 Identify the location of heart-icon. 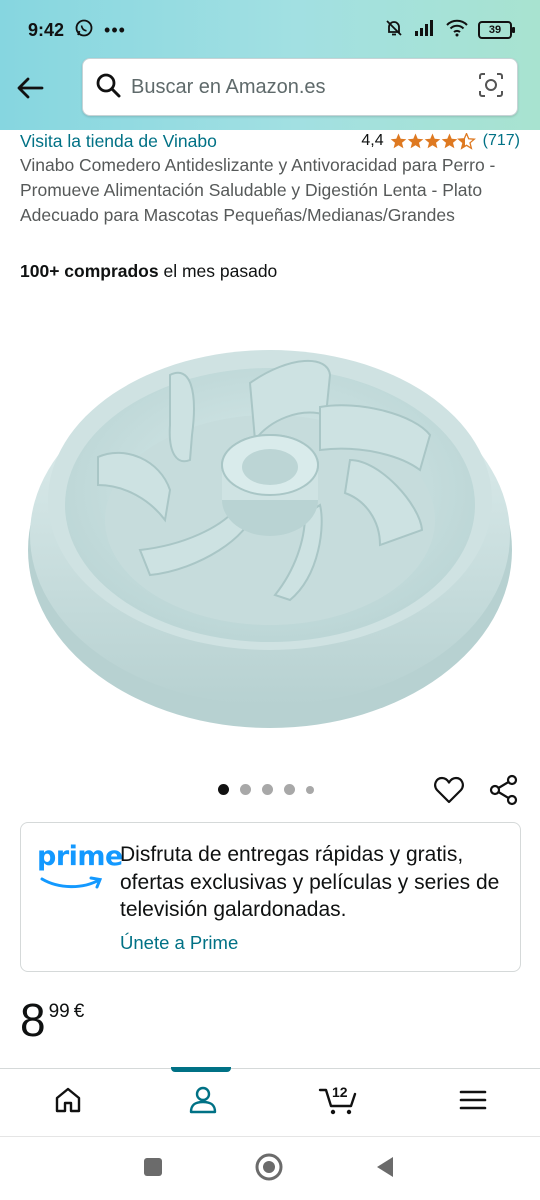
(449, 790).